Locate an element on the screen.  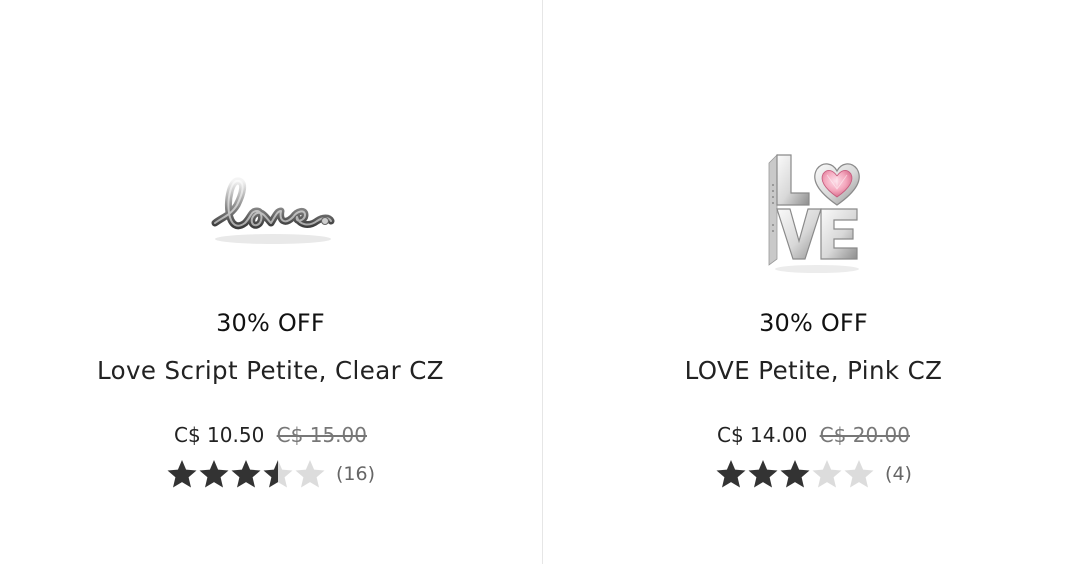
rating: (16) is located at coordinates (270, 474).